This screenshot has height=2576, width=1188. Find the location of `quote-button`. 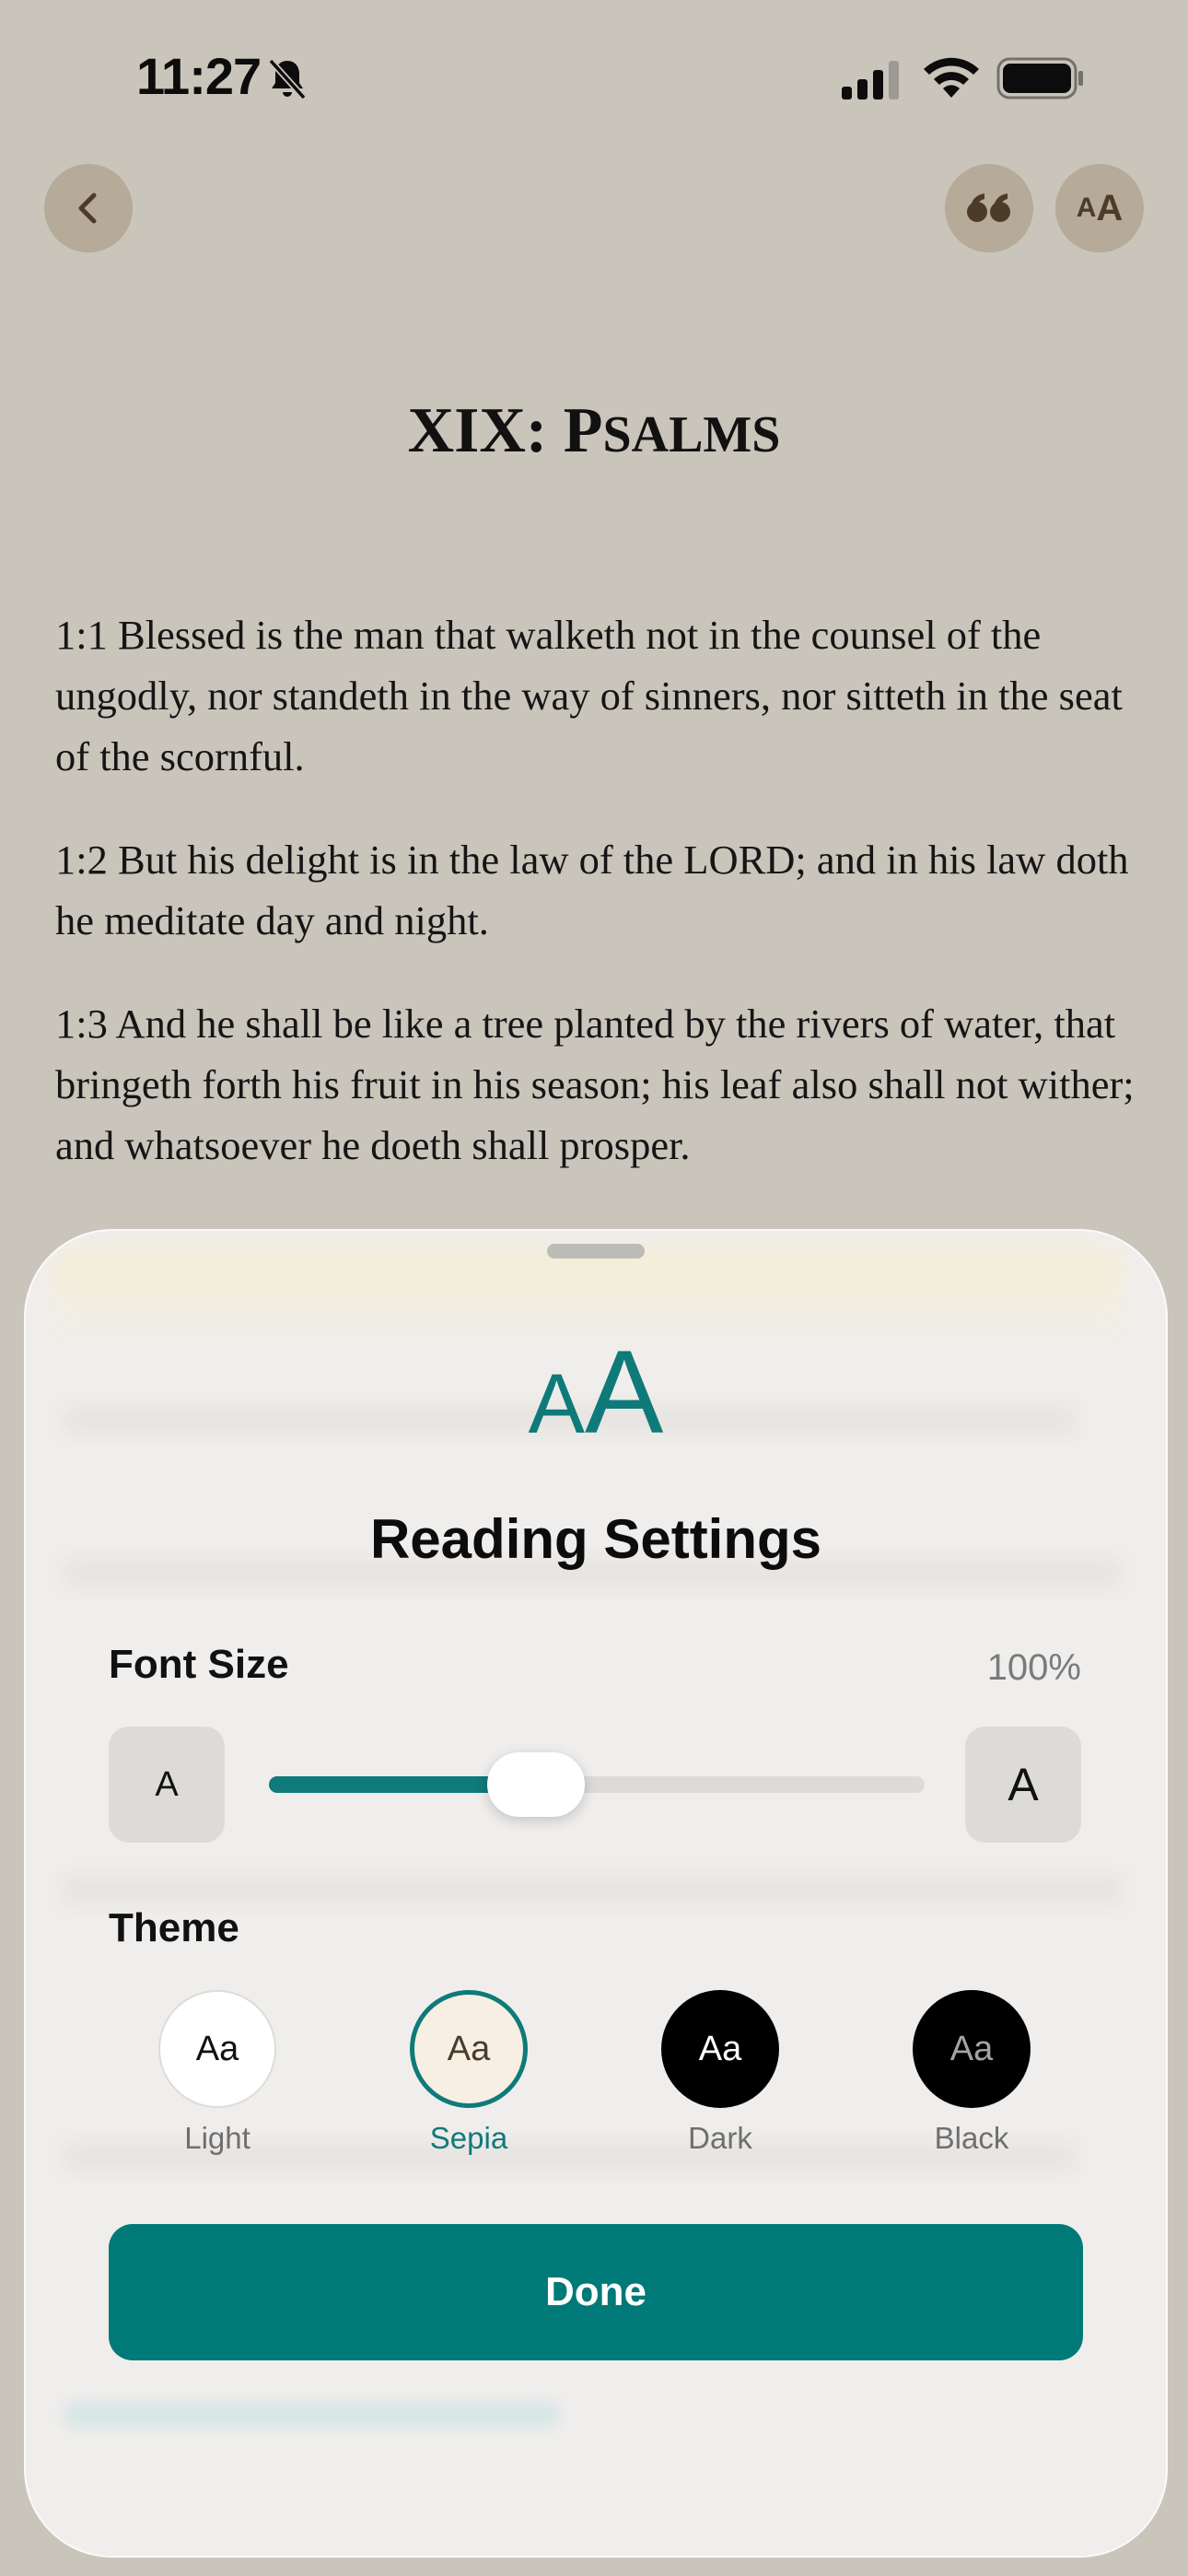

quote-button is located at coordinates (989, 208).